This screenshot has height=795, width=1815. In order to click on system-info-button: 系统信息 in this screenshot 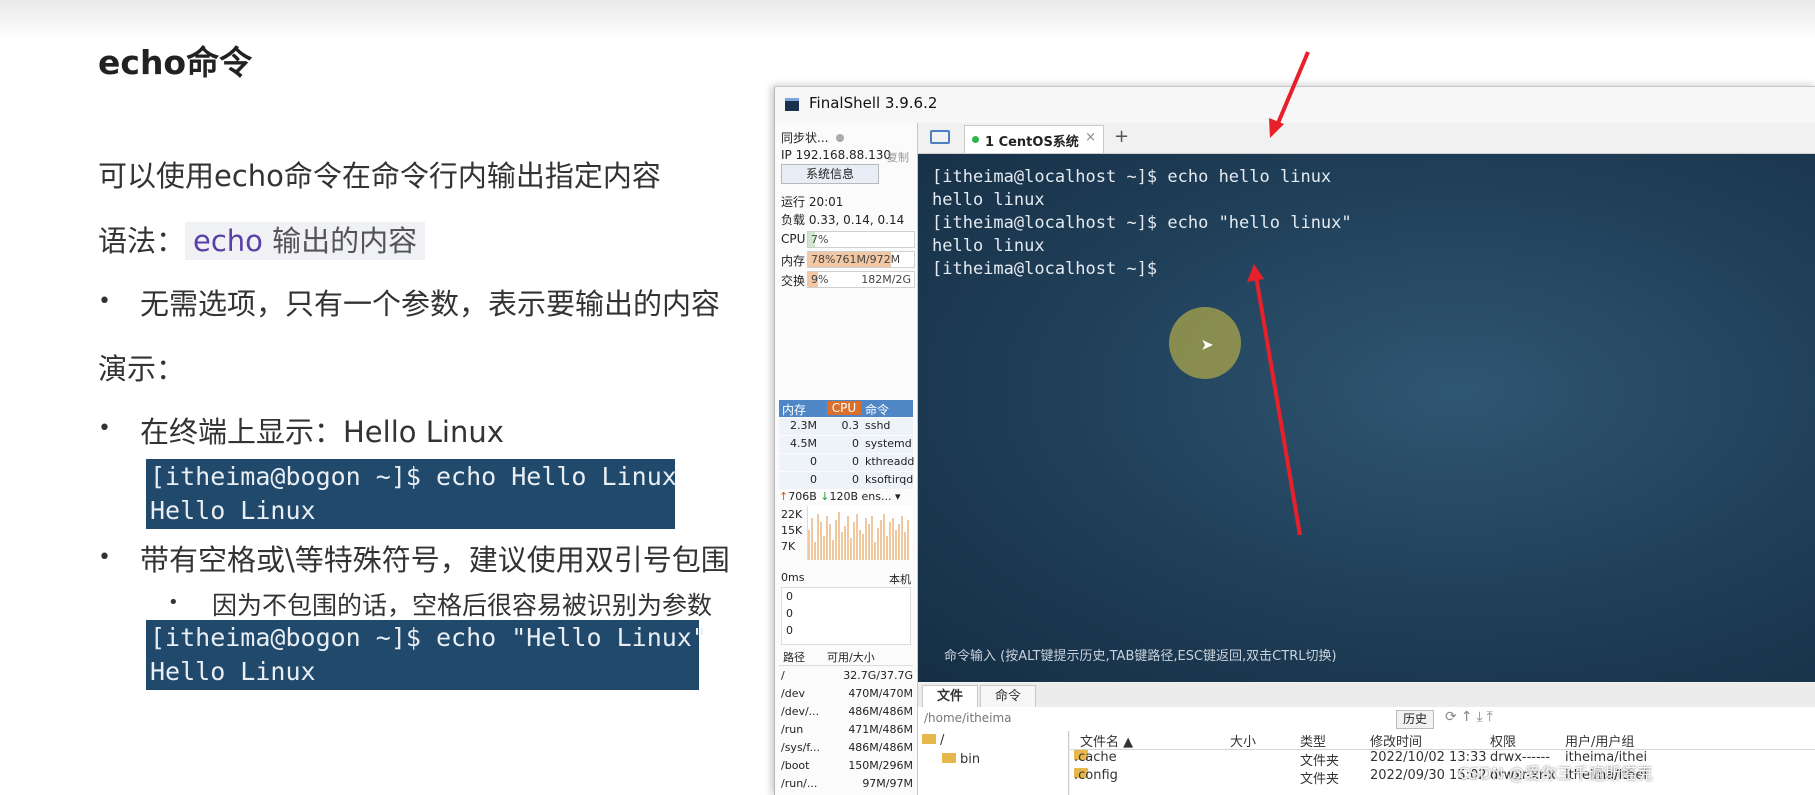, I will do `click(830, 174)`.